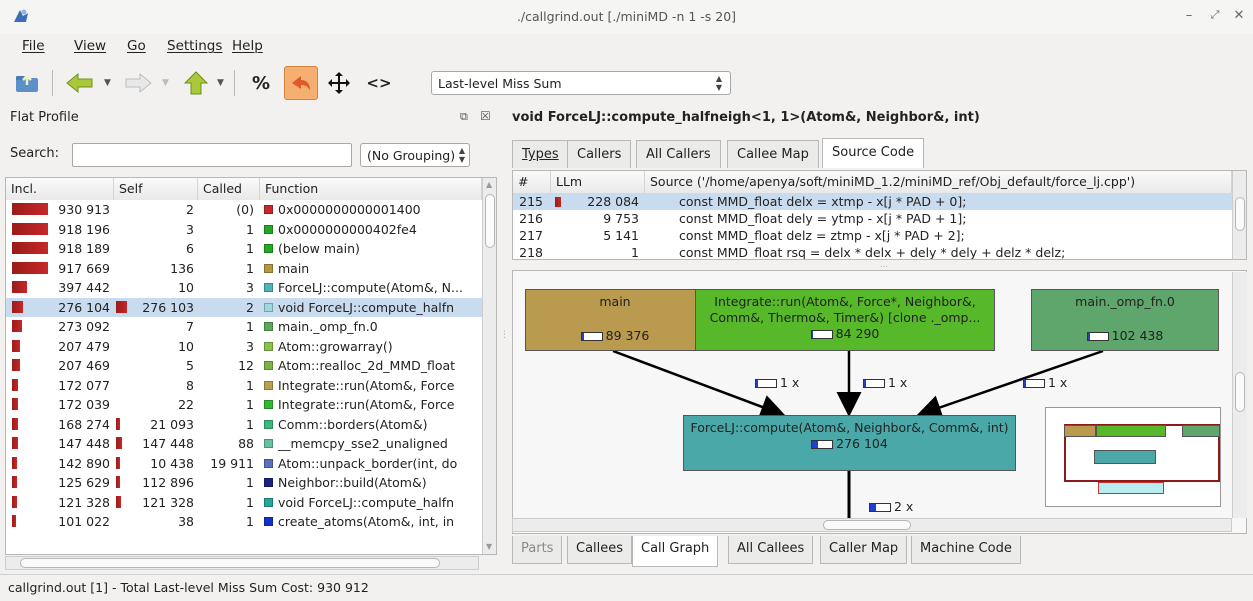  Describe the element at coordinates (194, 46) in the screenshot. I see `menu-settings: Settings` at that location.